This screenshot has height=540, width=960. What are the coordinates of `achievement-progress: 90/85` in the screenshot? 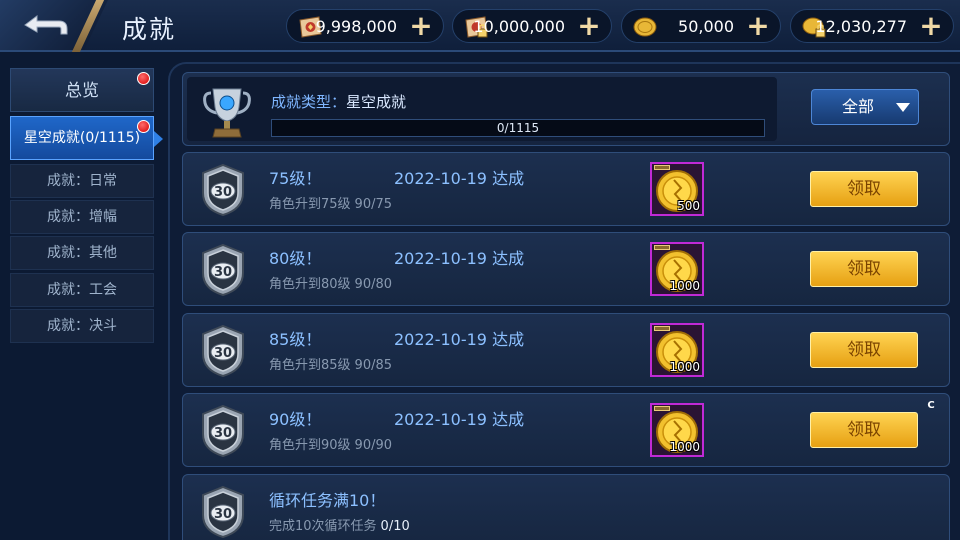 It's located at (373, 365).